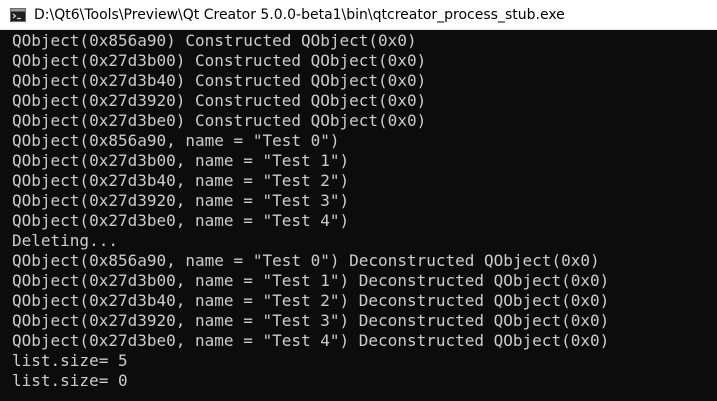  I want to click on console-line: QObject(0x27d3920, name = "Test 3"), so click(181, 200).